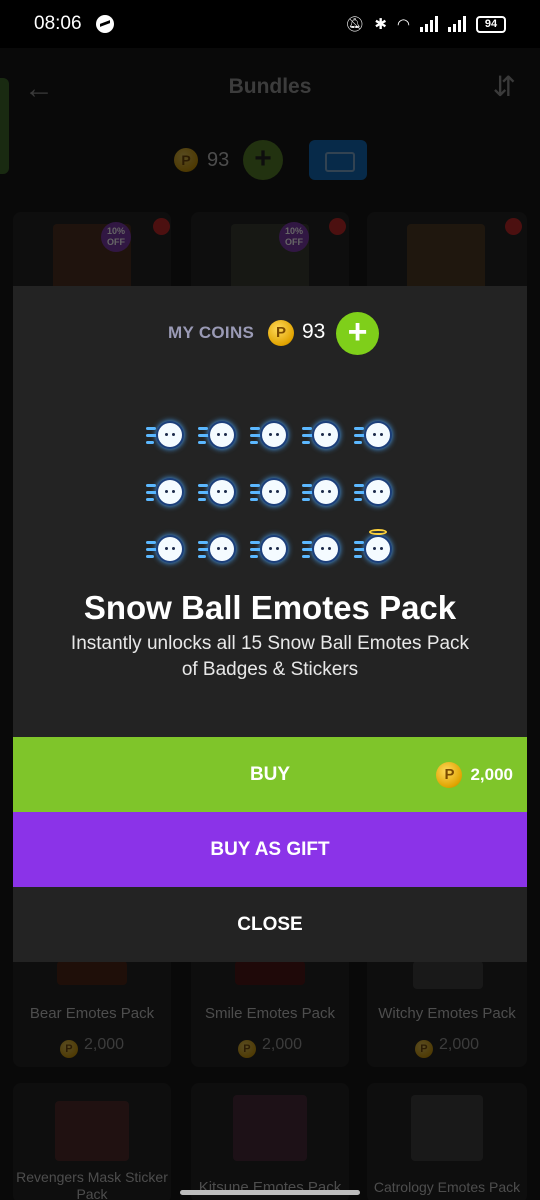 Image resolution: width=540 pixels, height=1200 pixels. What do you see at coordinates (357, 333) in the screenshot?
I see `add-coins-button: +` at bounding box center [357, 333].